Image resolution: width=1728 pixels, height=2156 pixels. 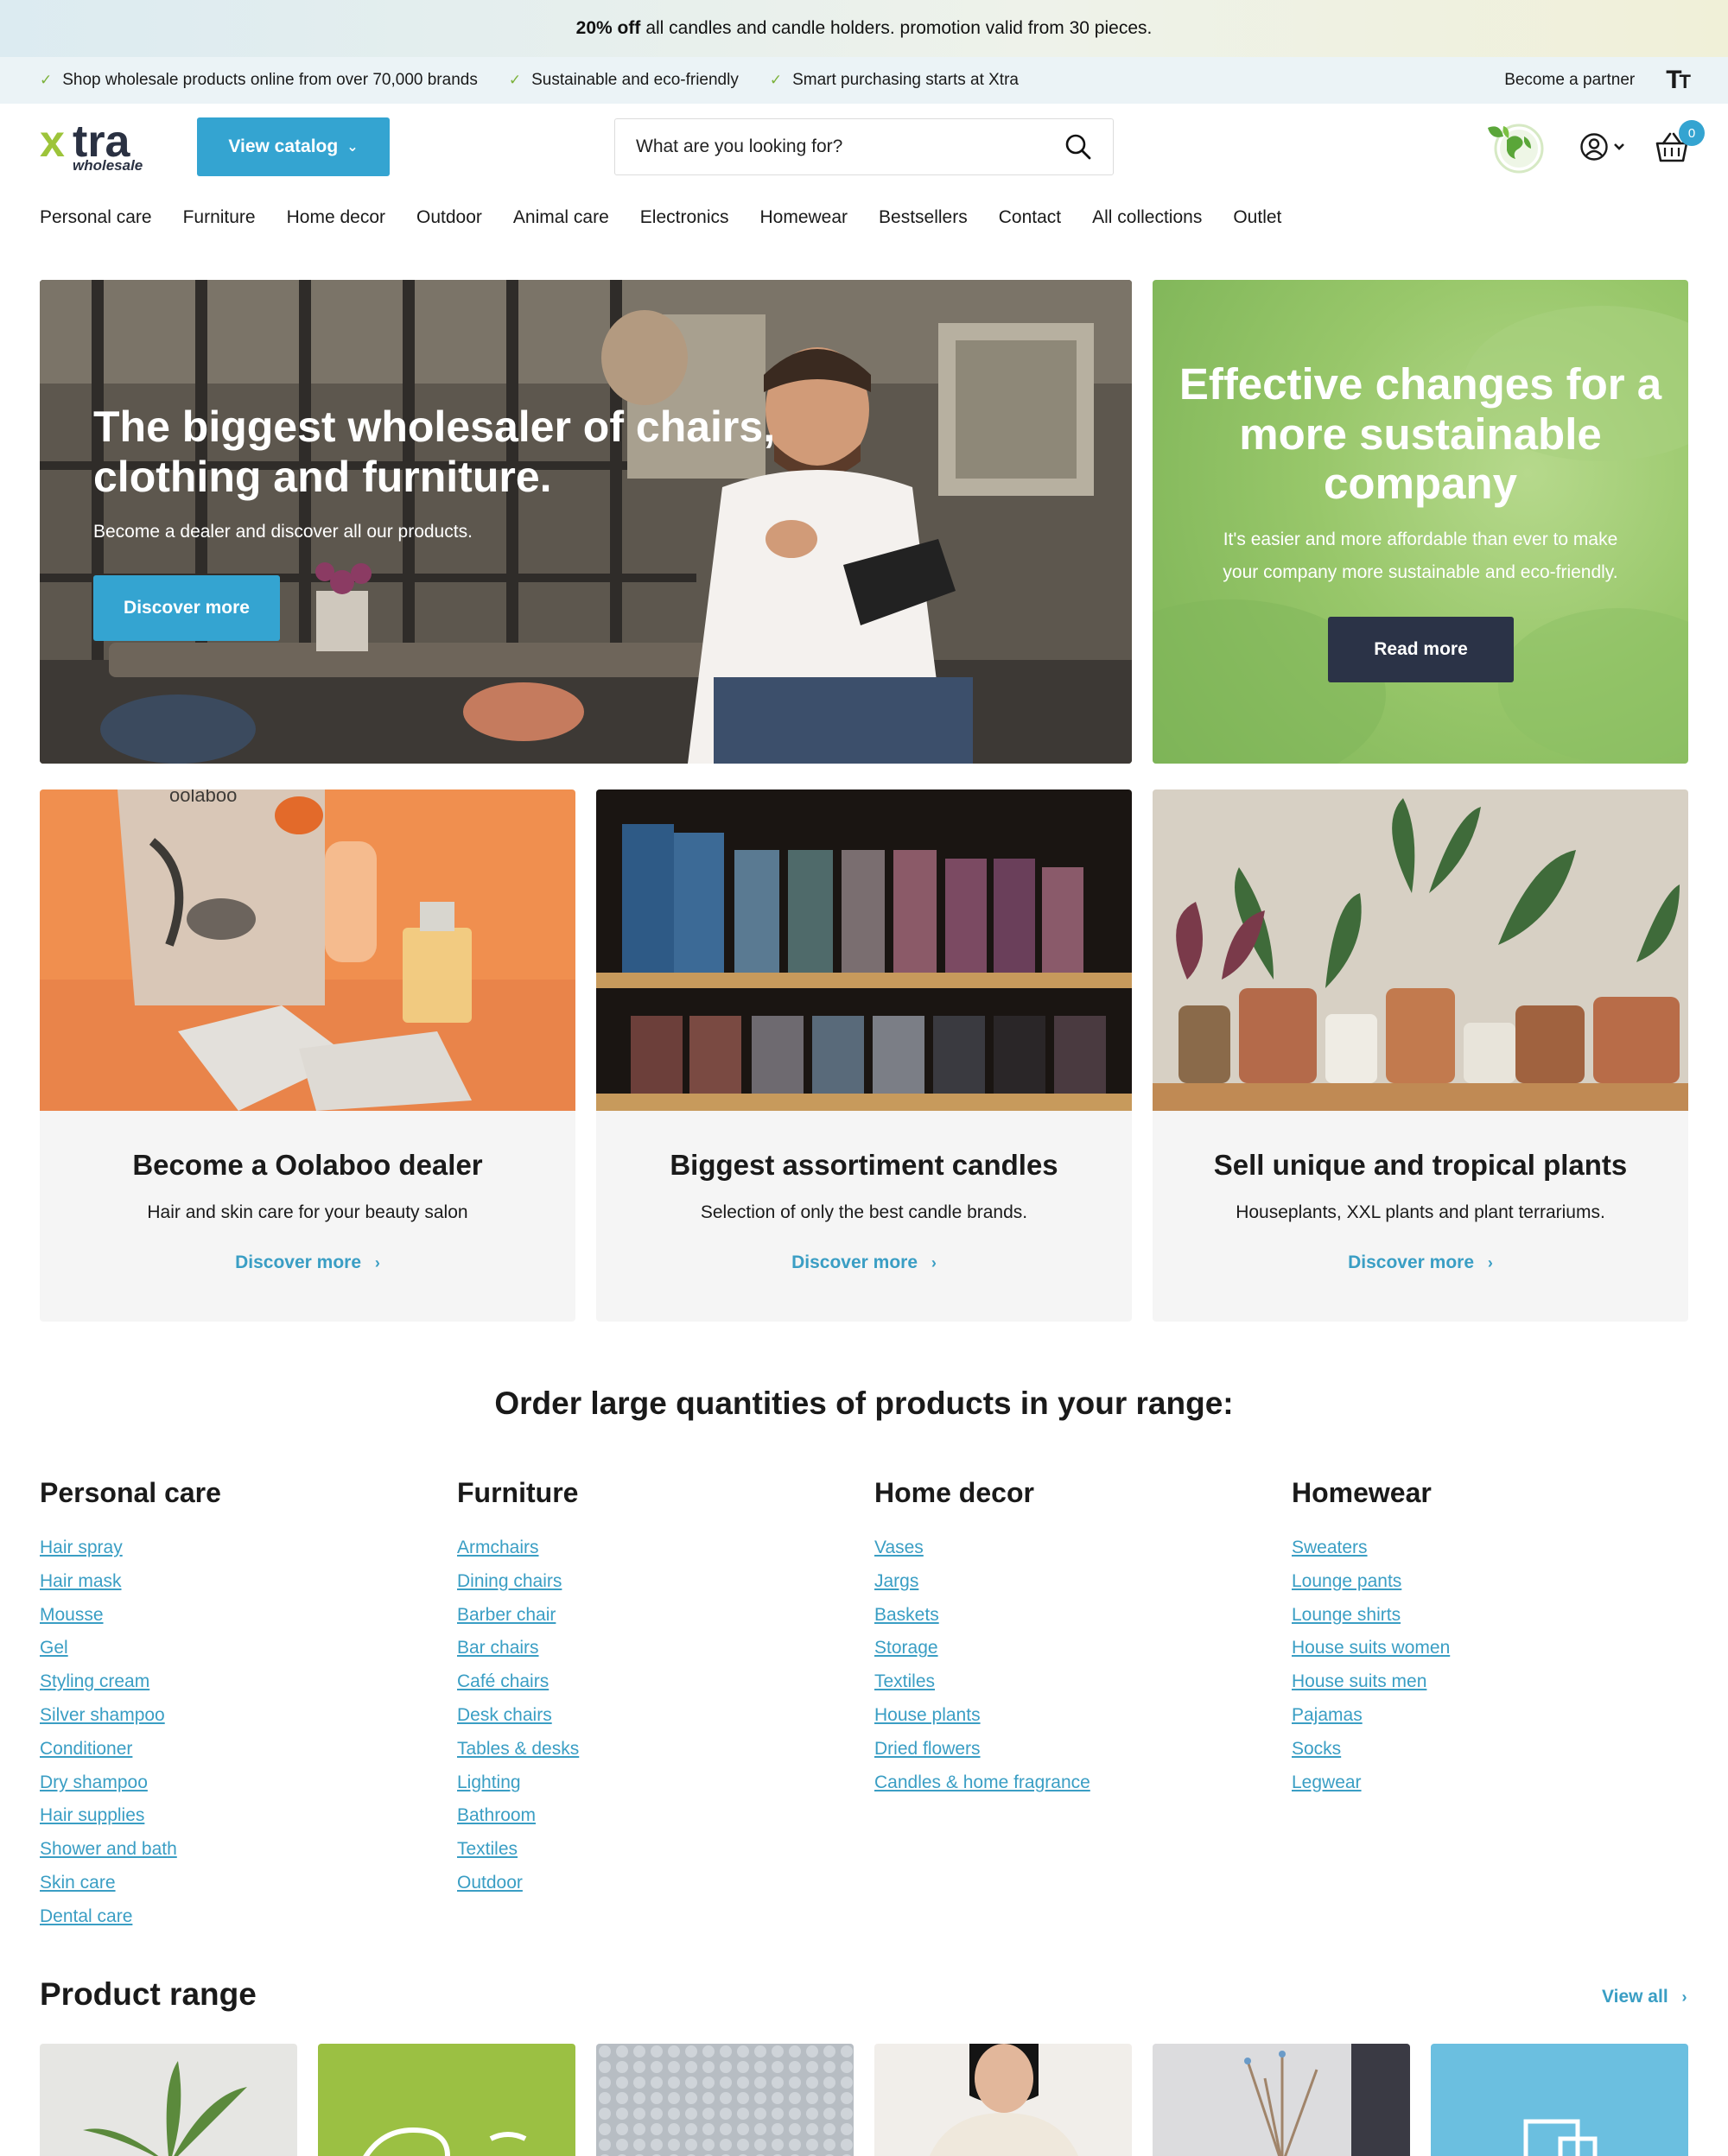 What do you see at coordinates (1680, 143) in the screenshot?
I see `cart-button: 0` at bounding box center [1680, 143].